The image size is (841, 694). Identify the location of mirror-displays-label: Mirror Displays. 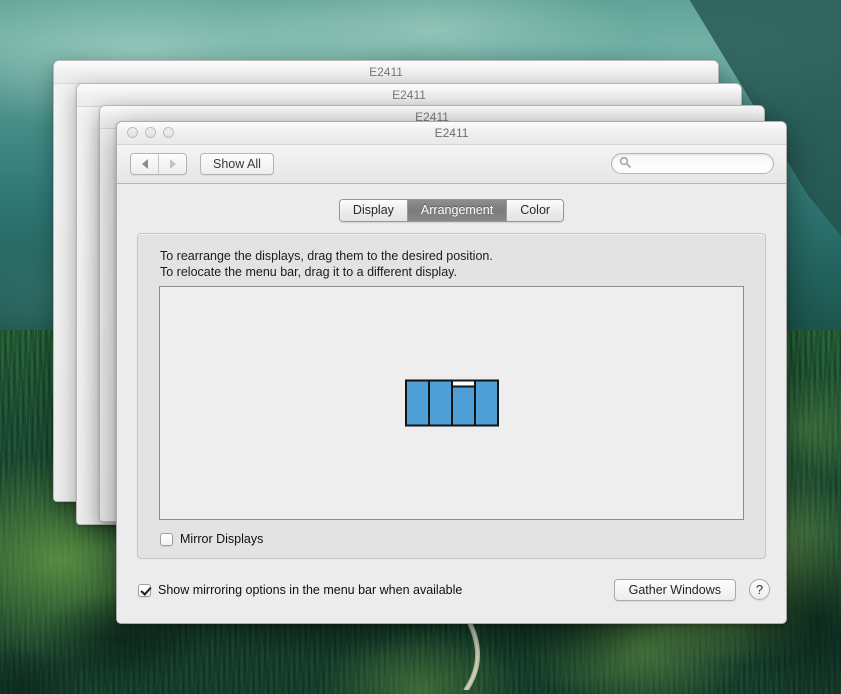
(222, 539).